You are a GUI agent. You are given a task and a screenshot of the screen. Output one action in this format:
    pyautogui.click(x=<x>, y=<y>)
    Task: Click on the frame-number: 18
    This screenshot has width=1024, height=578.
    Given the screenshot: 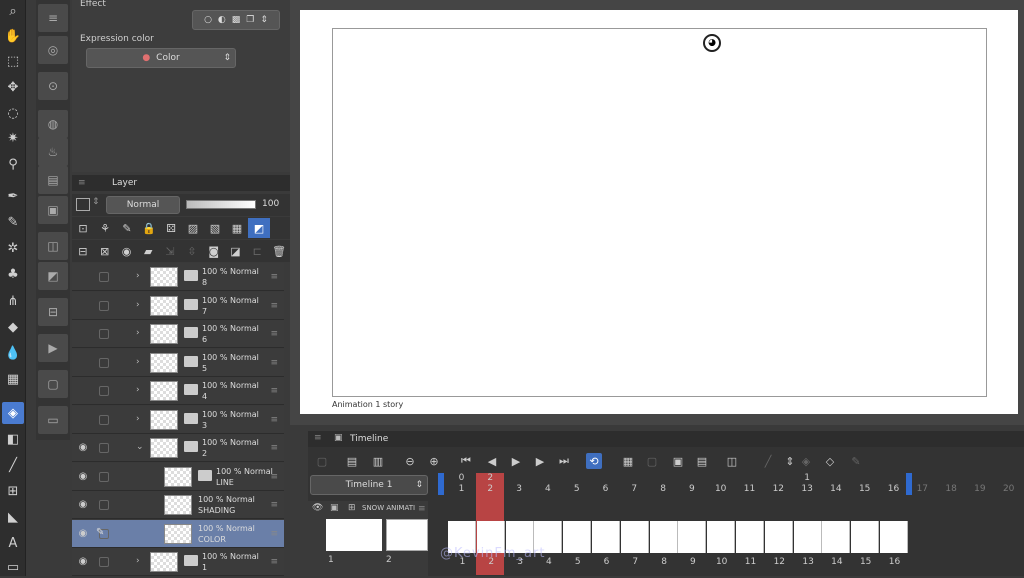 What is the action you would take?
    pyautogui.click(x=951, y=489)
    